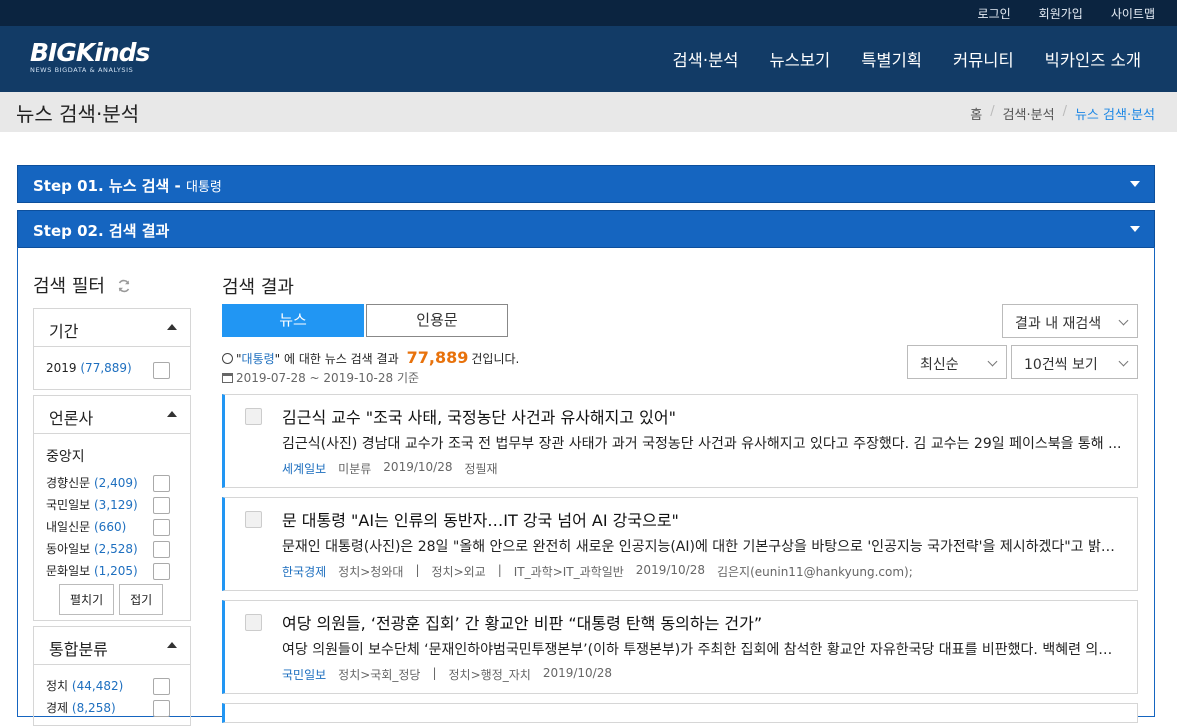 The image size is (1177, 726). I want to click on nav-community: 커뮤니티, so click(983, 59).